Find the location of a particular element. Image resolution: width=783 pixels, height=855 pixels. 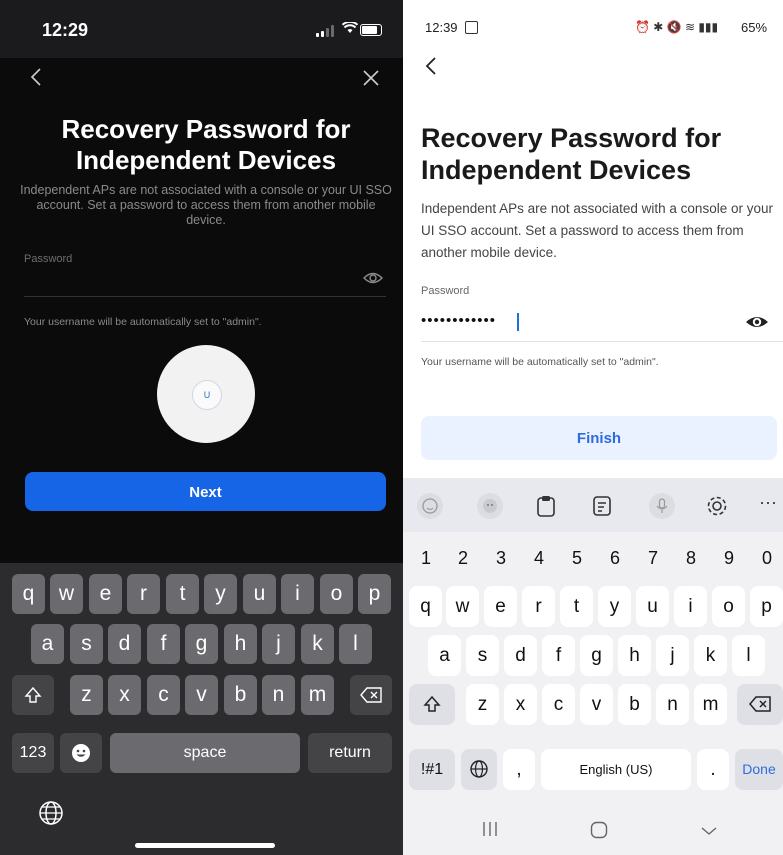

home-indicator is located at coordinates (205, 845).